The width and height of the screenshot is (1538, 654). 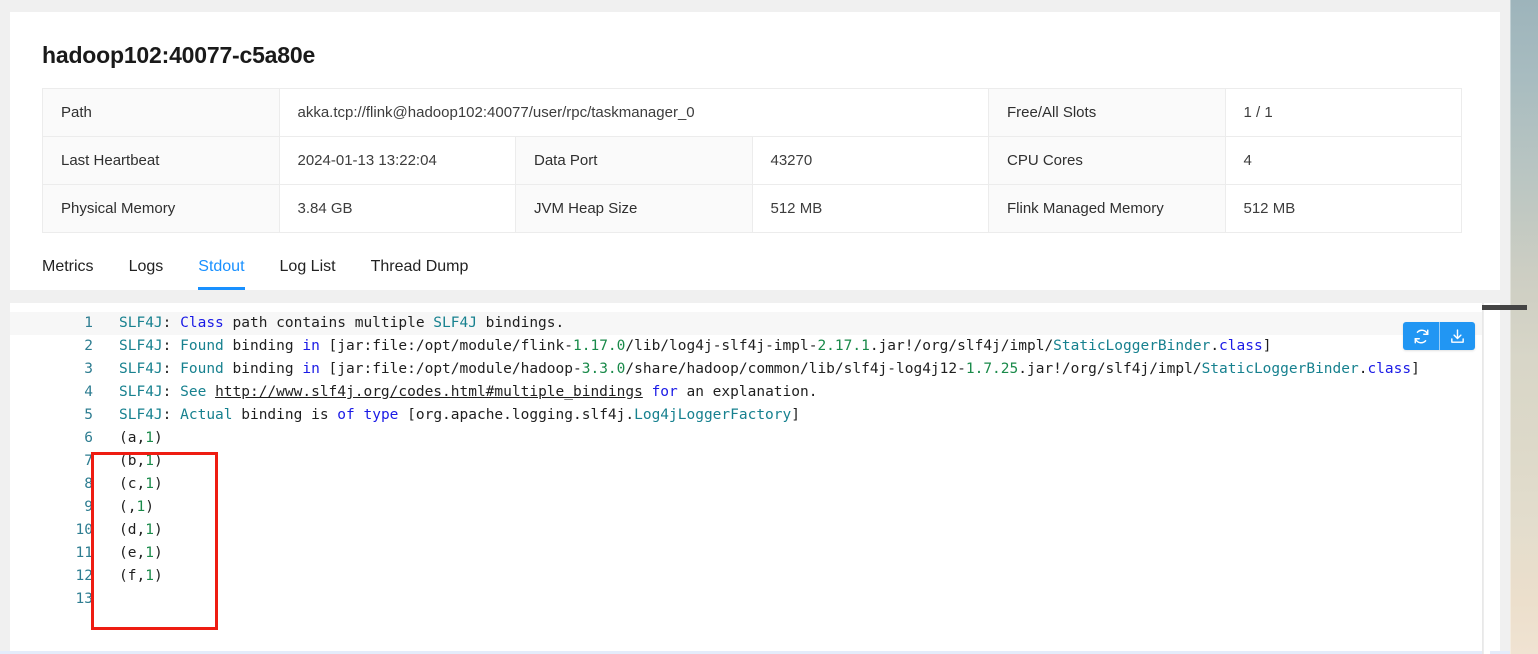 I want to click on table-cell-value: 3.84 GB, so click(x=397, y=208).